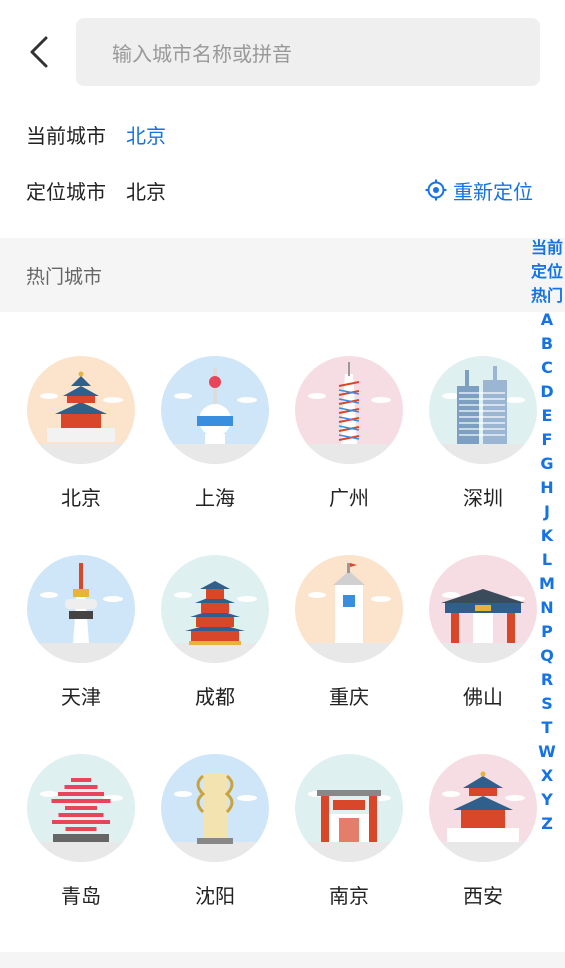 The width and height of the screenshot is (565, 968). I want to click on located-city-row: 定位城市 北京, so click(96, 190).